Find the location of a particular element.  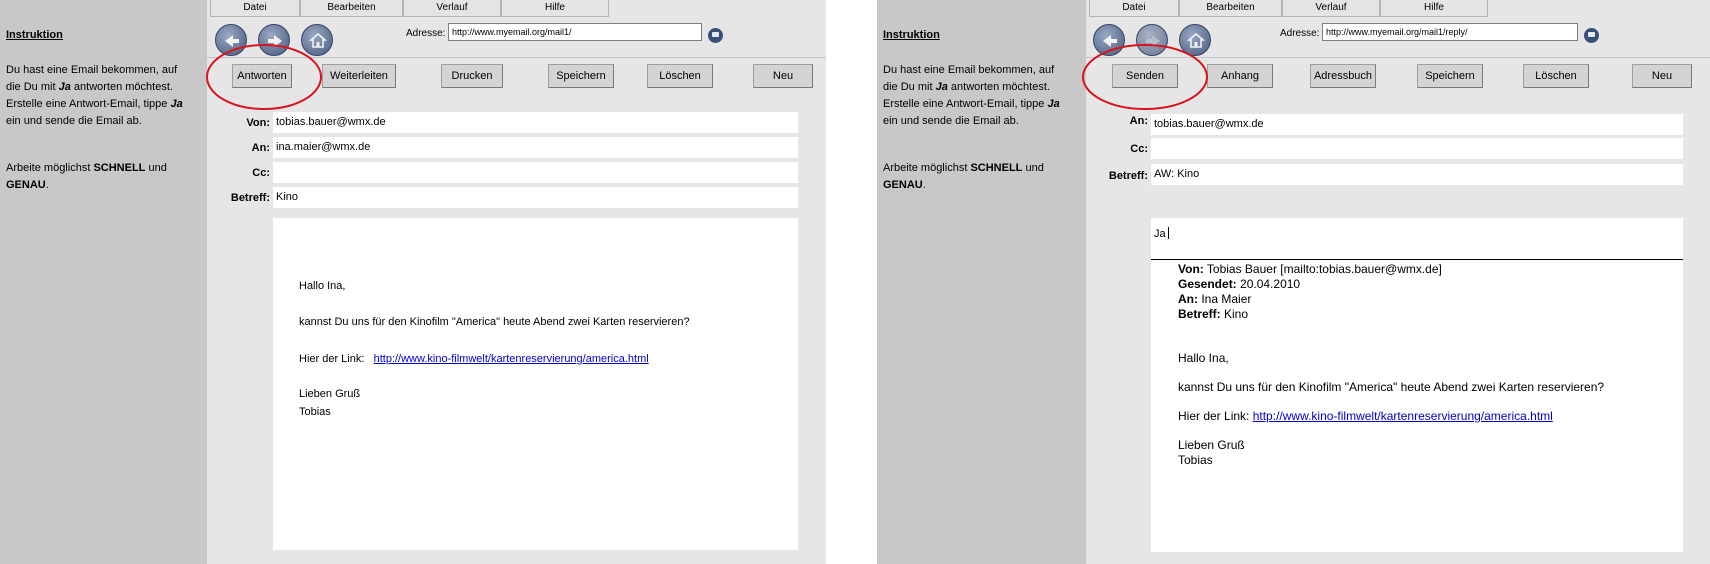

to-field: ina.maier@wmx.de is located at coordinates (535, 147).